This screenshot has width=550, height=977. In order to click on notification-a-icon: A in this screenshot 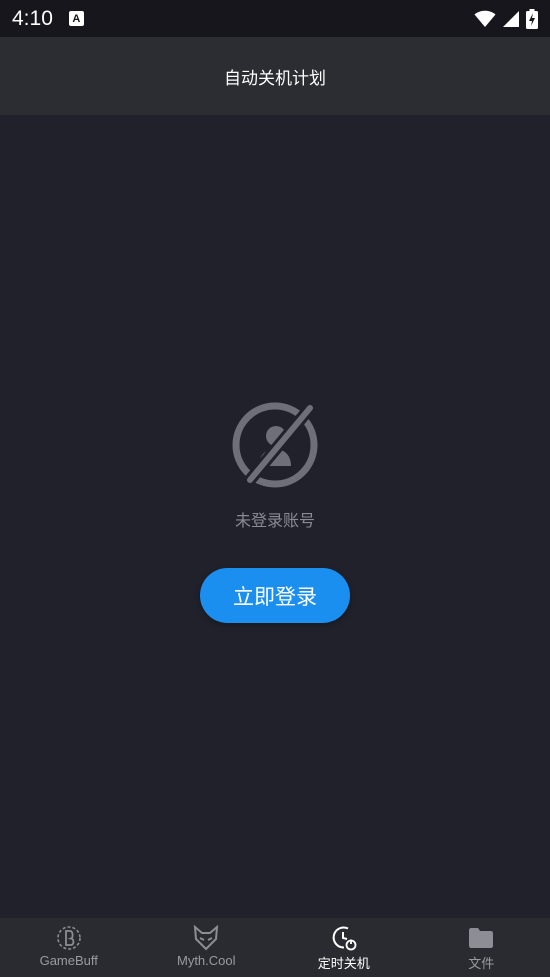, I will do `click(76, 18)`.